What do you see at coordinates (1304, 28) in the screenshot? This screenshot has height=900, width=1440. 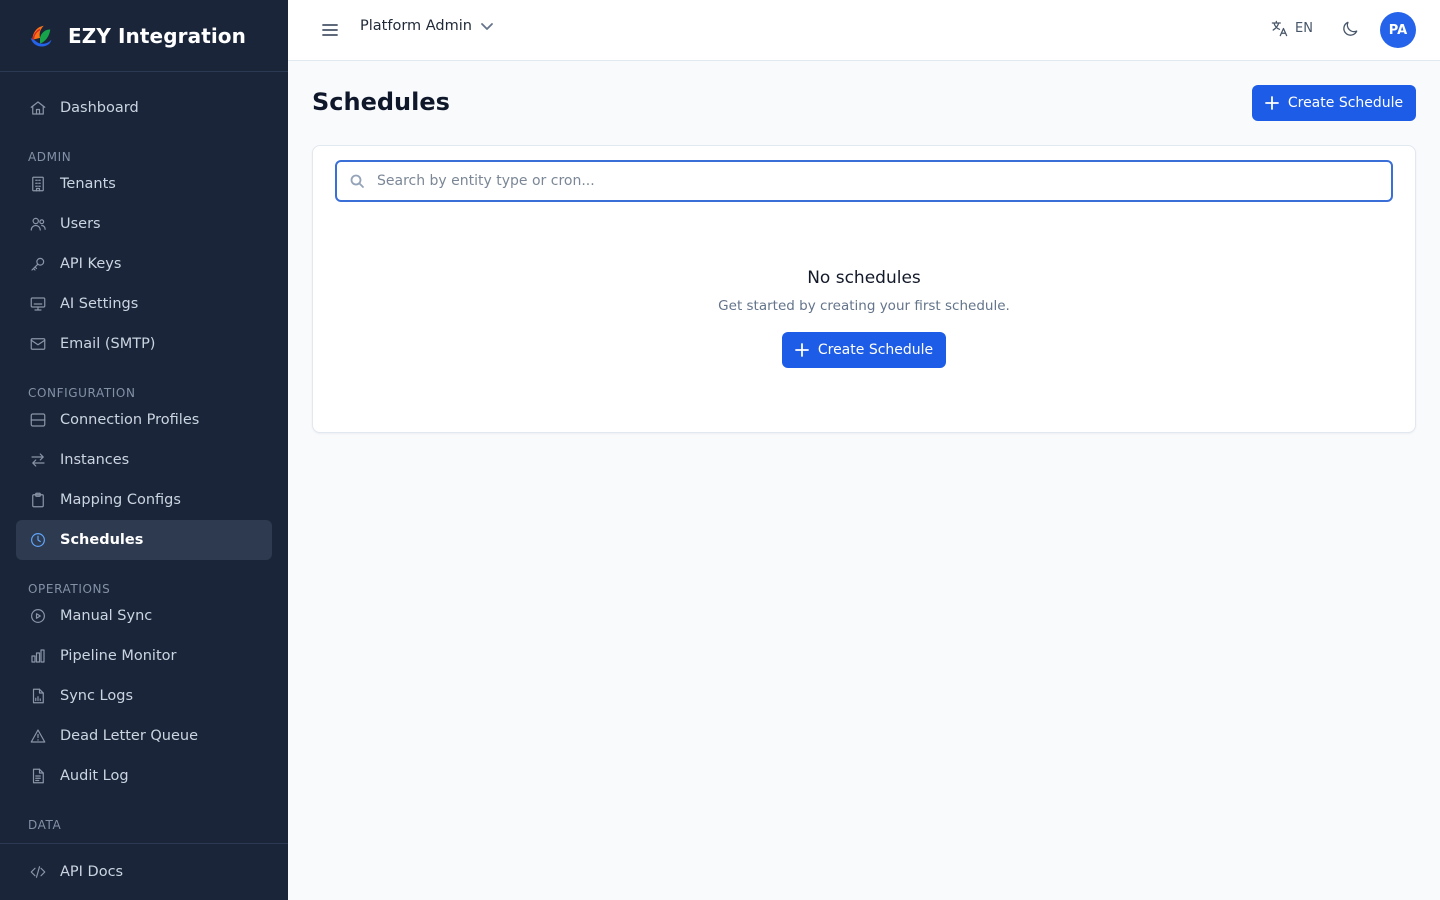 I see `language-code: EN` at bounding box center [1304, 28].